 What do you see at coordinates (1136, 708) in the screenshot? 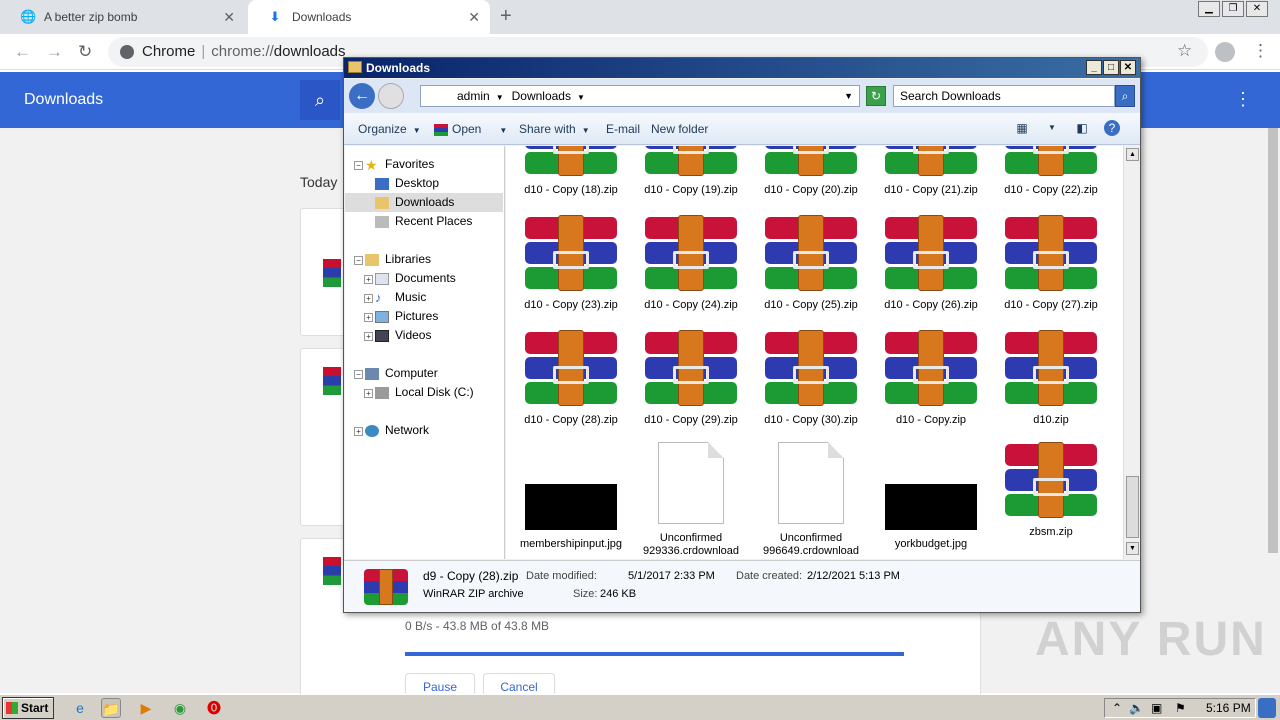
I see `volume-icon: 🔈` at bounding box center [1136, 708].